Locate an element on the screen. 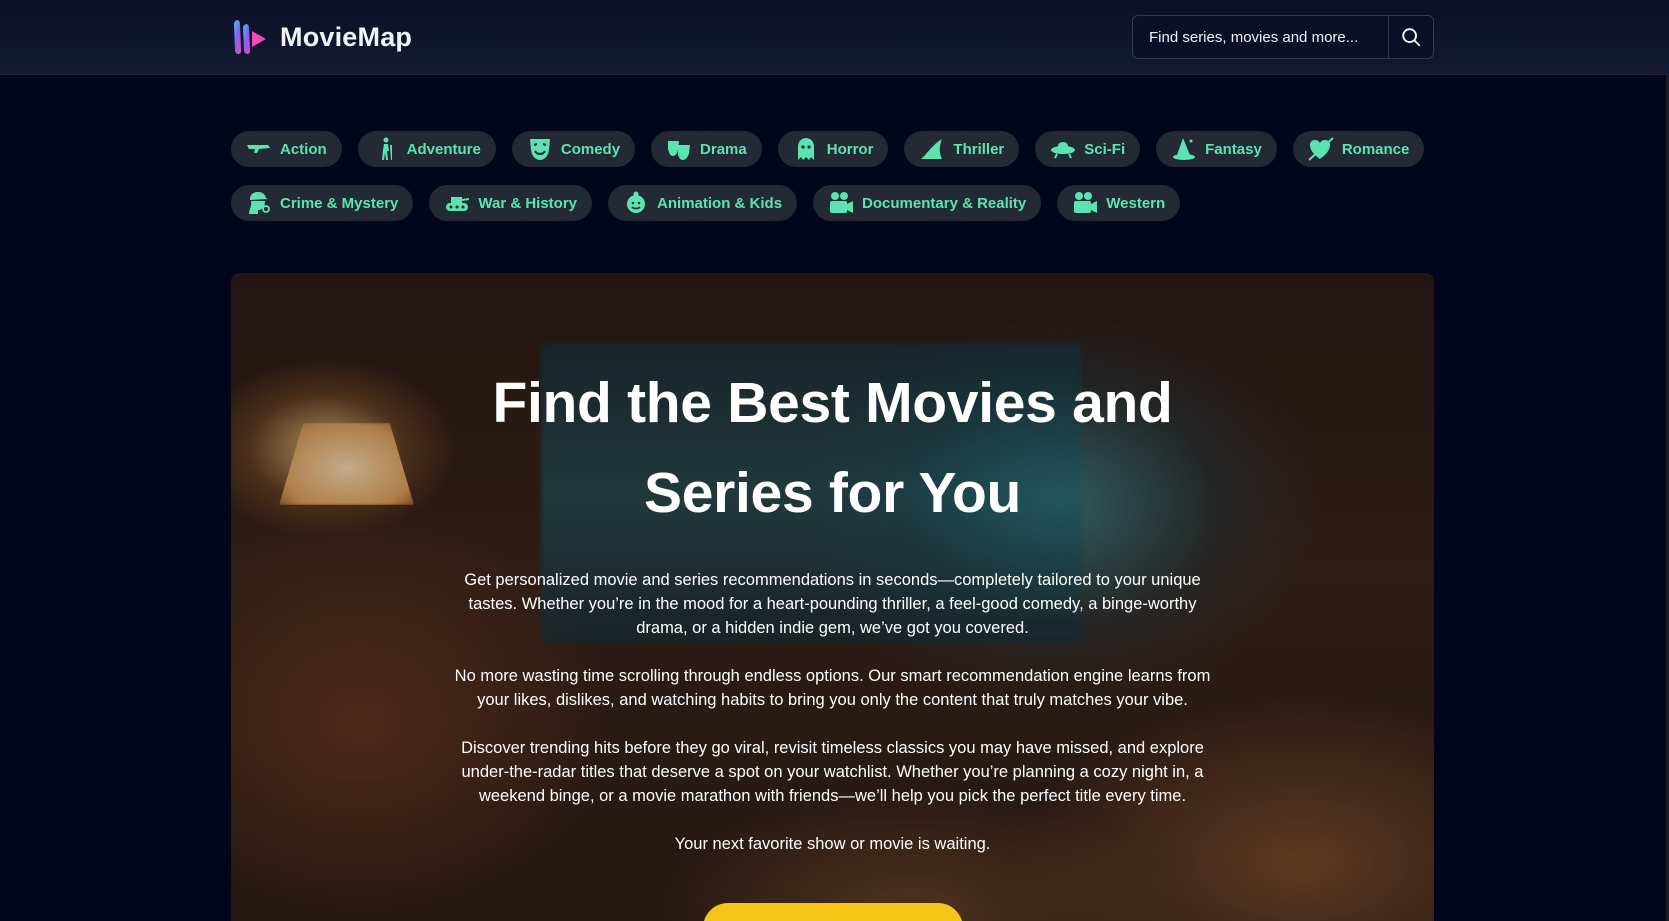  detective-icon is located at coordinates (259, 203).